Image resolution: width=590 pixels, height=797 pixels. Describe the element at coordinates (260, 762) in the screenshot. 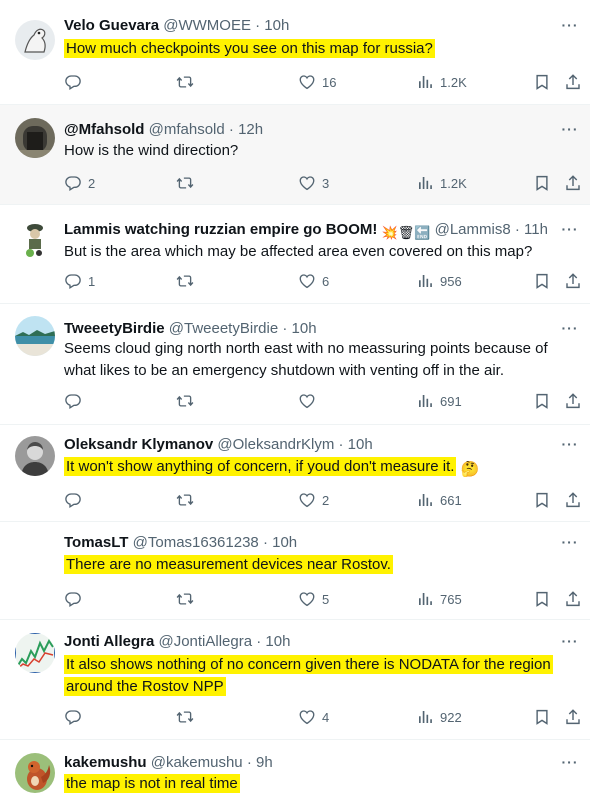

I see `timestamp: · 9h` at that location.